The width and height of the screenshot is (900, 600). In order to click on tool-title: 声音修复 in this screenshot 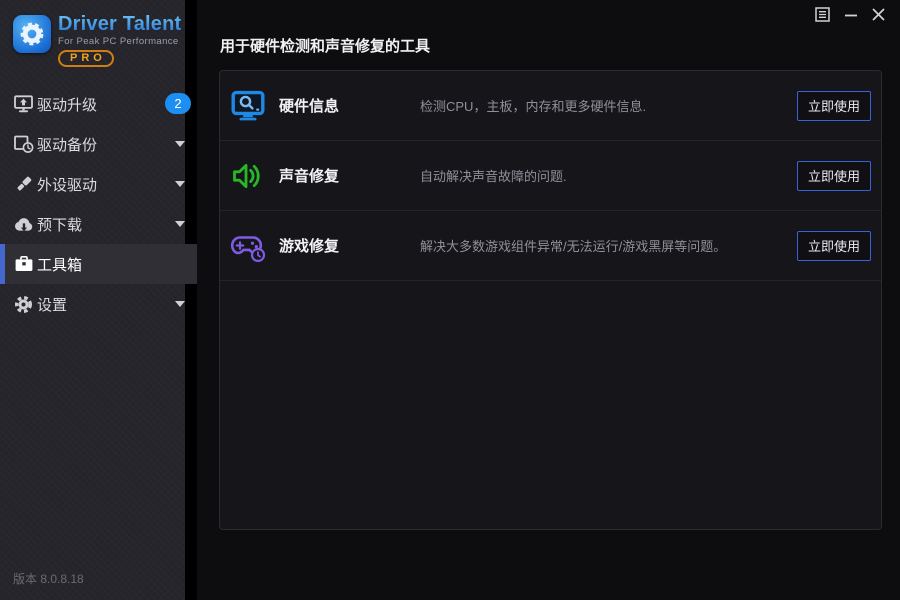, I will do `click(309, 176)`.